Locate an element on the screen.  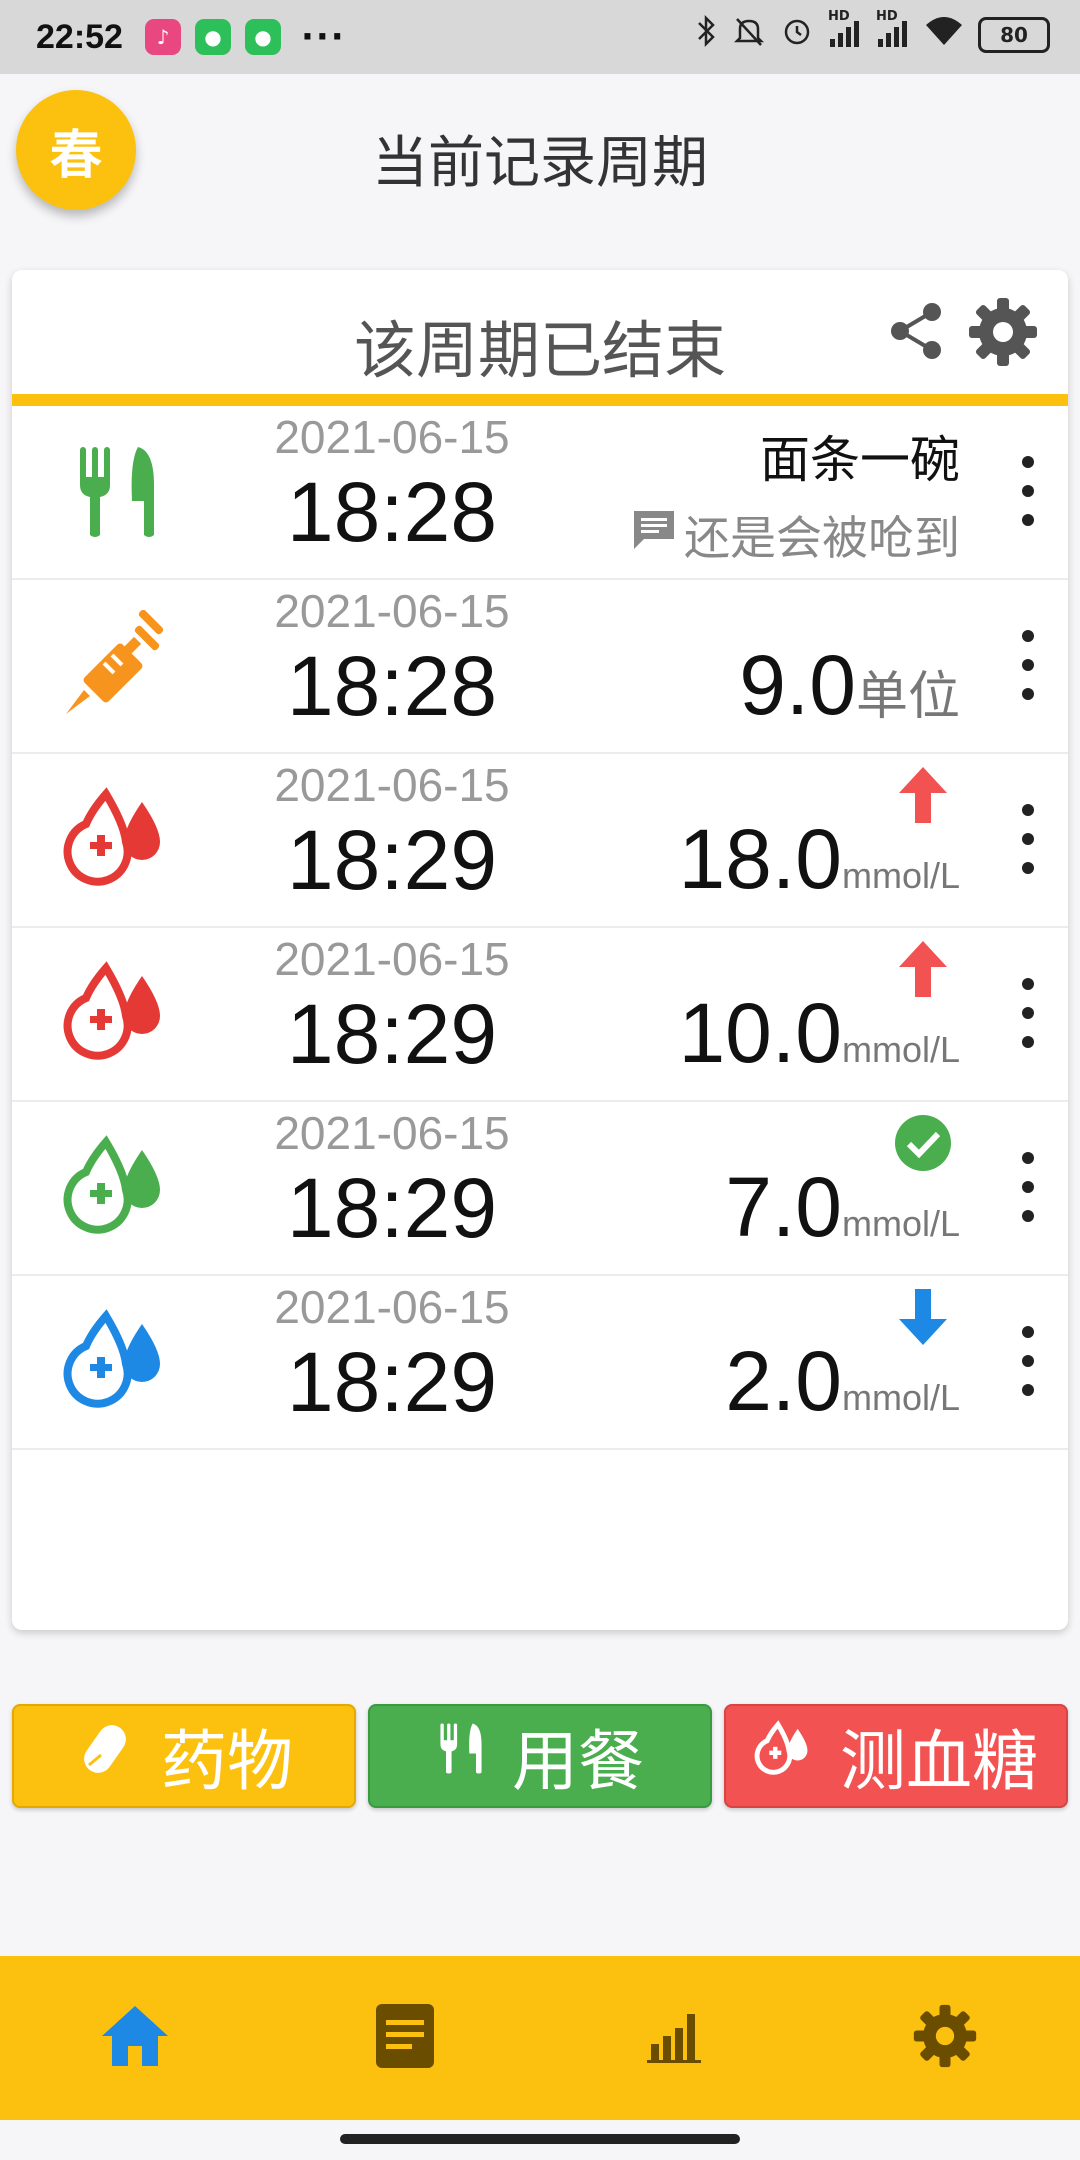
record-row-glucose: 2021-06-15 18:29 18.0mmol/L is located at coordinates (540, 841).